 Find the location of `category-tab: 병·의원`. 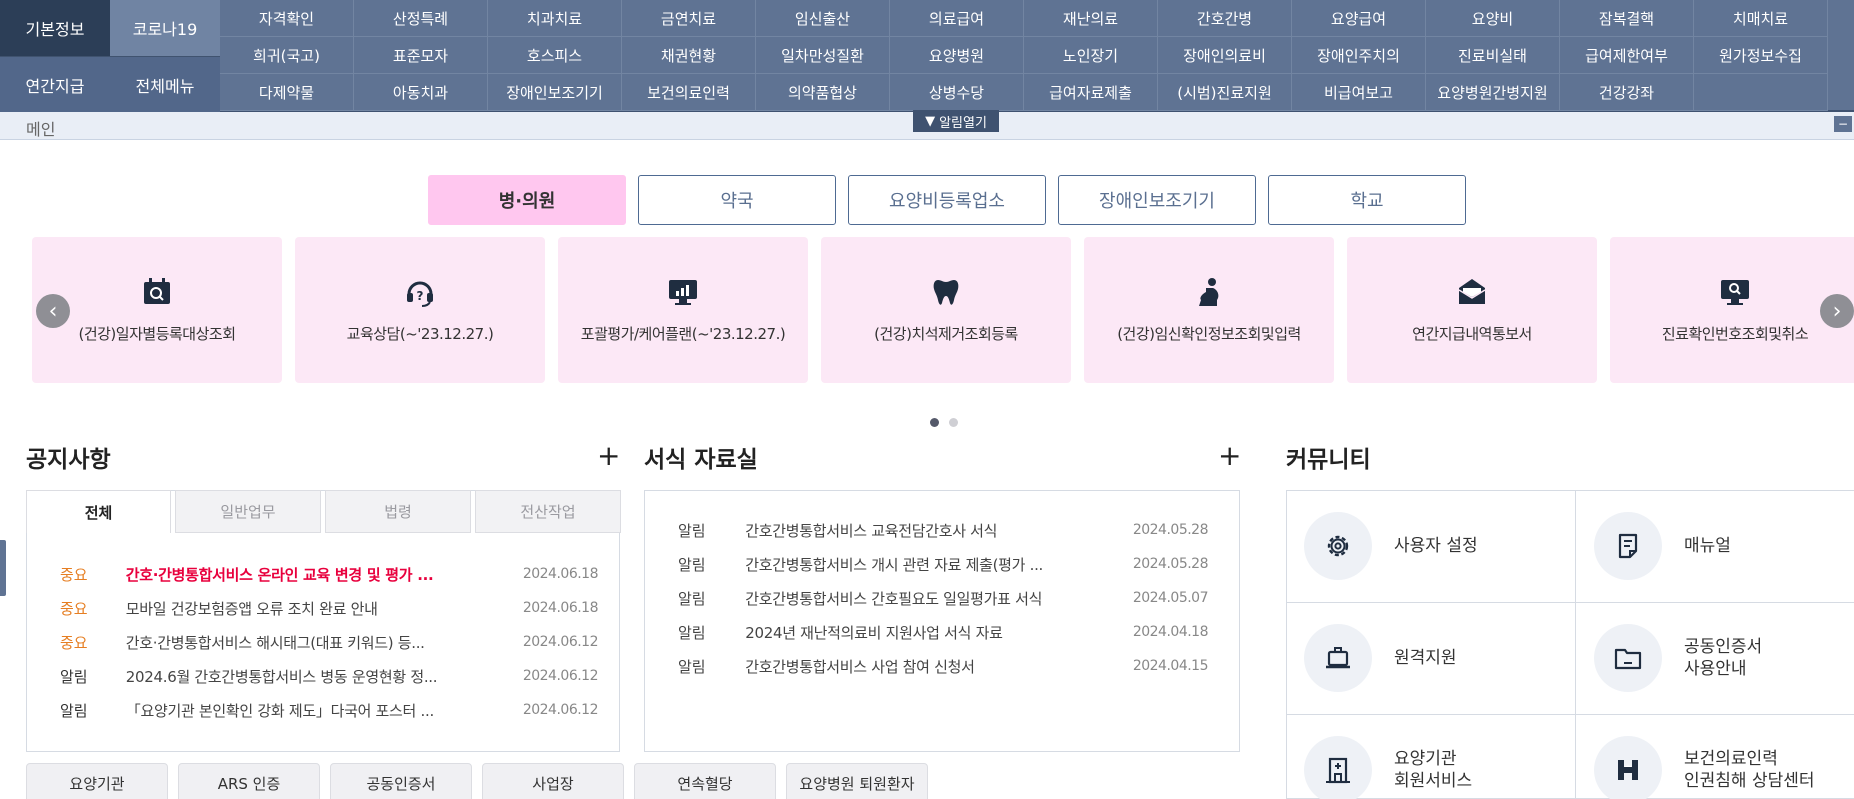

category-tab: 병·의원 is located at coordinates (527, 200).